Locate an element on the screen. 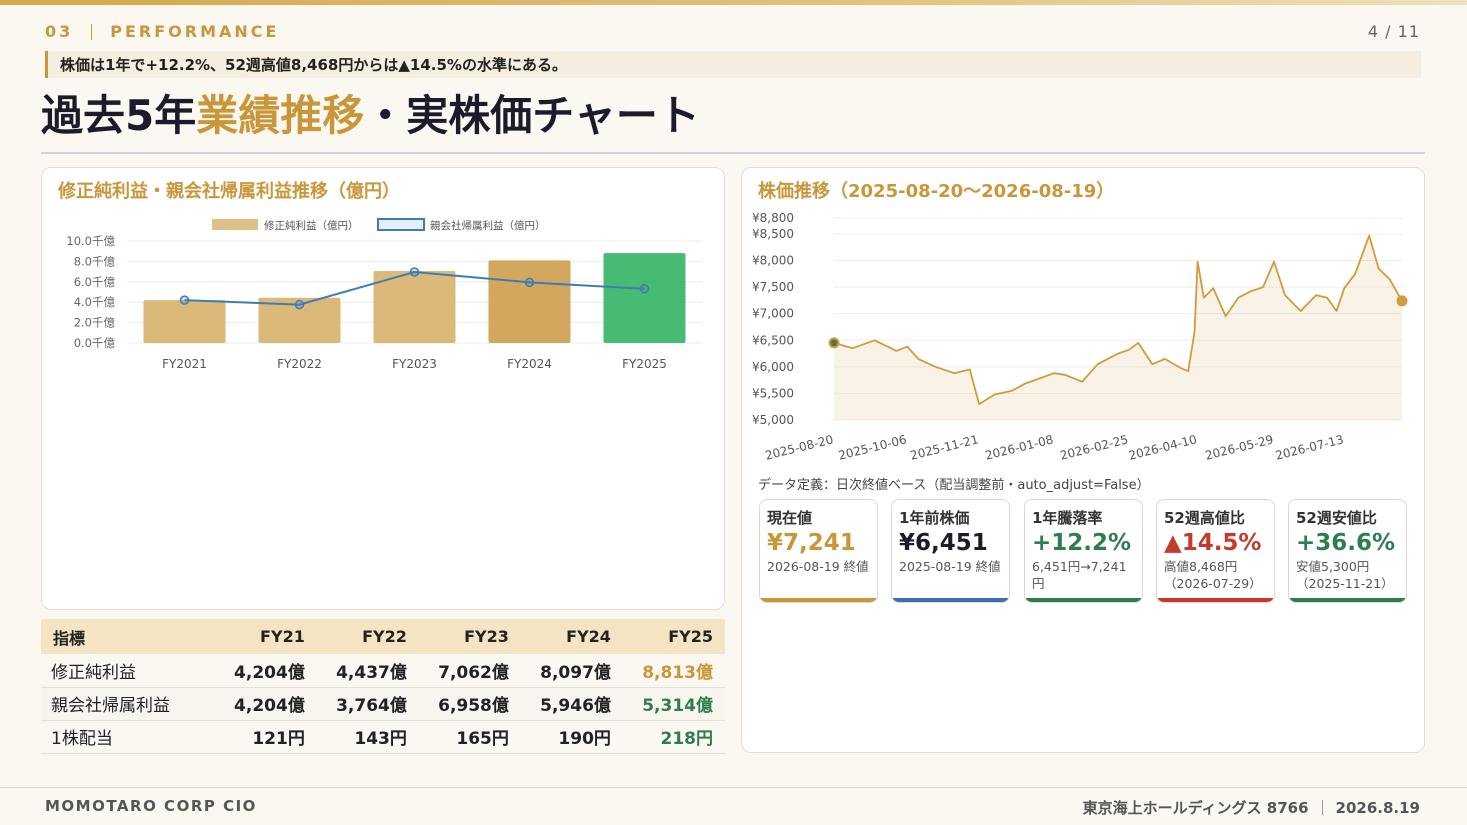  table-header: FY24 is located at coordinates (571, 636).